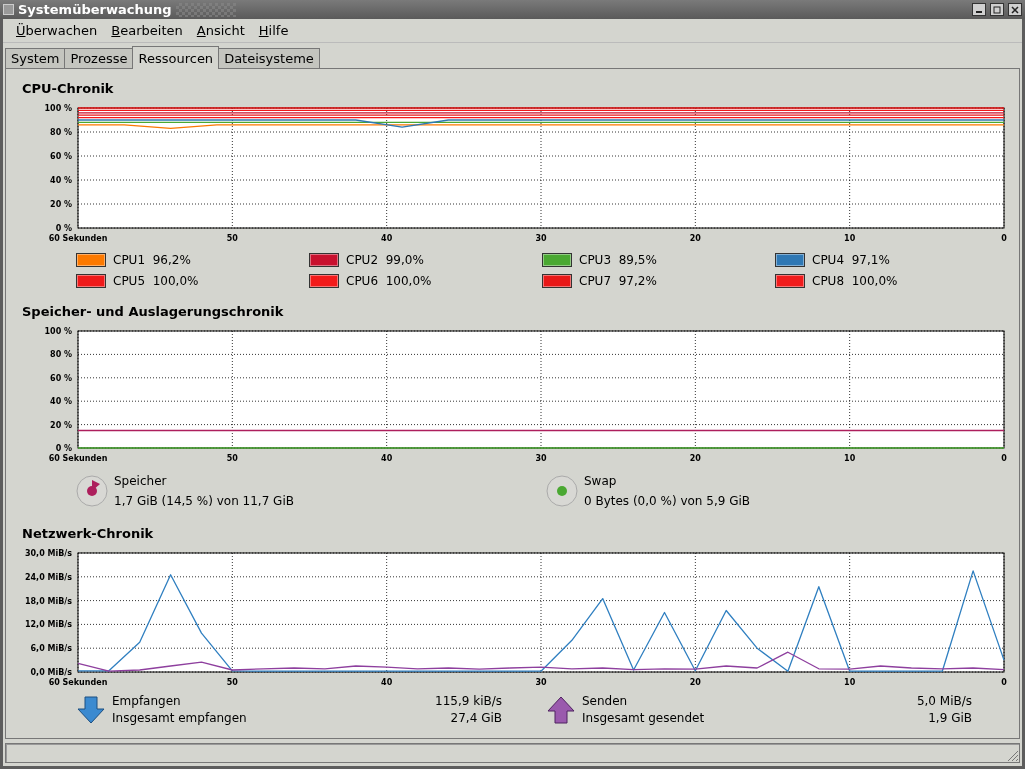 This screenshot has height=769, width=1025. What do you see at coordinates (468, 701) in the screenshot?
I see `rate-value: 115,9 kiB/s` at bounding box center [468, 701].